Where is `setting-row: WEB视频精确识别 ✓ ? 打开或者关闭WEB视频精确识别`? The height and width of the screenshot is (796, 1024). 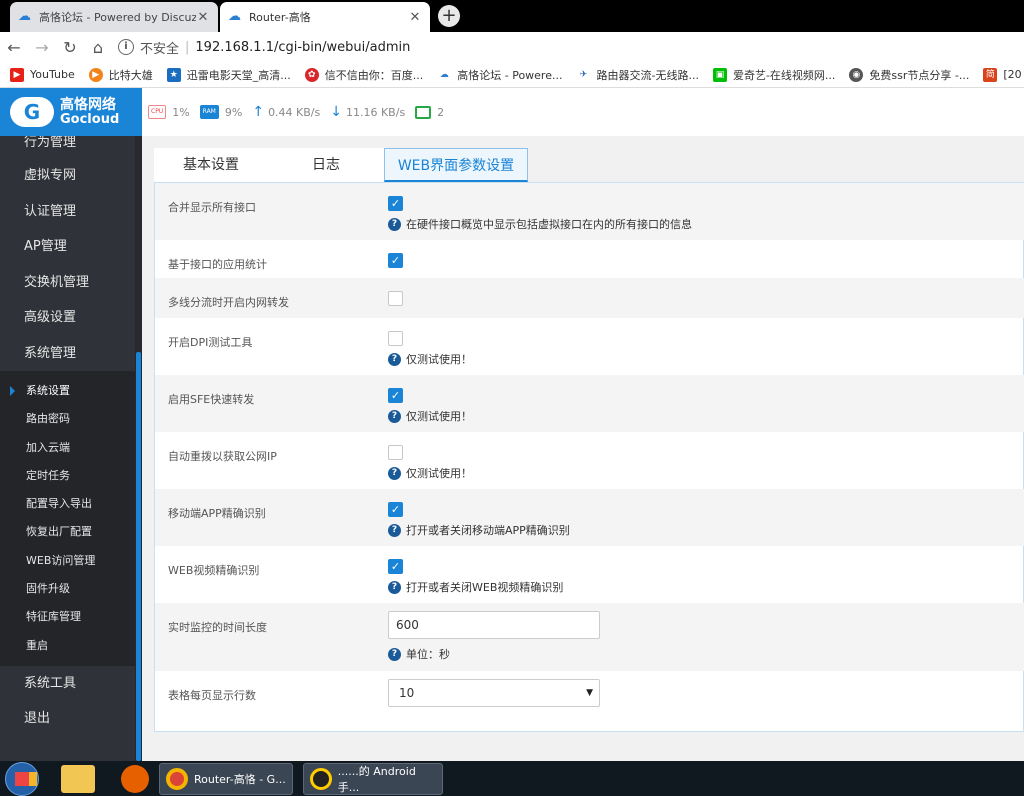
setting-row: WEB视频精确识别 ✓ ? 打开或者关闭WEB视频精确识别 is located at coordinates (589, 574).